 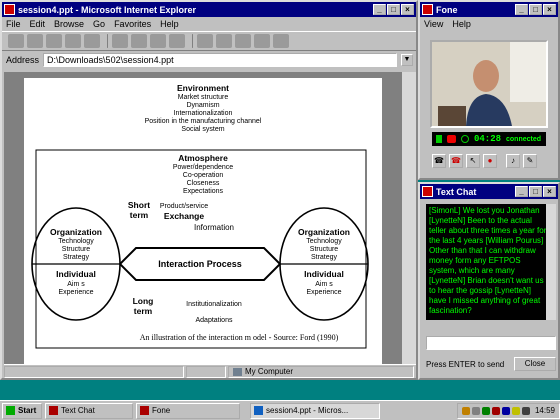 What do you see at coordinates (214, 304) in the screenshot?
I see `adaptation-item: Institutionalization` at bounding box center [214, 304].